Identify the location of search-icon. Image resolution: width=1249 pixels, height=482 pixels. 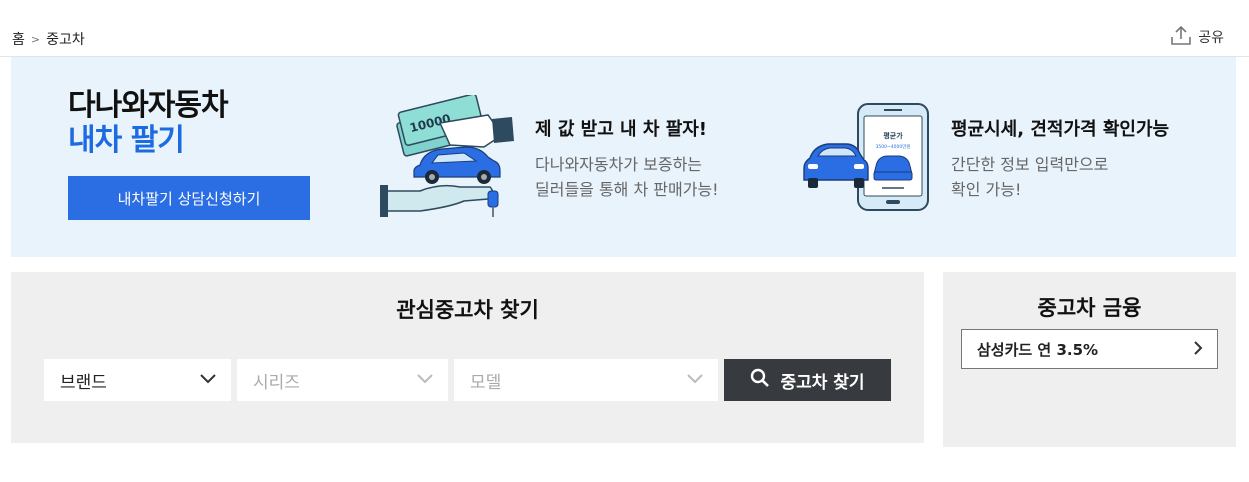
(760, 380).